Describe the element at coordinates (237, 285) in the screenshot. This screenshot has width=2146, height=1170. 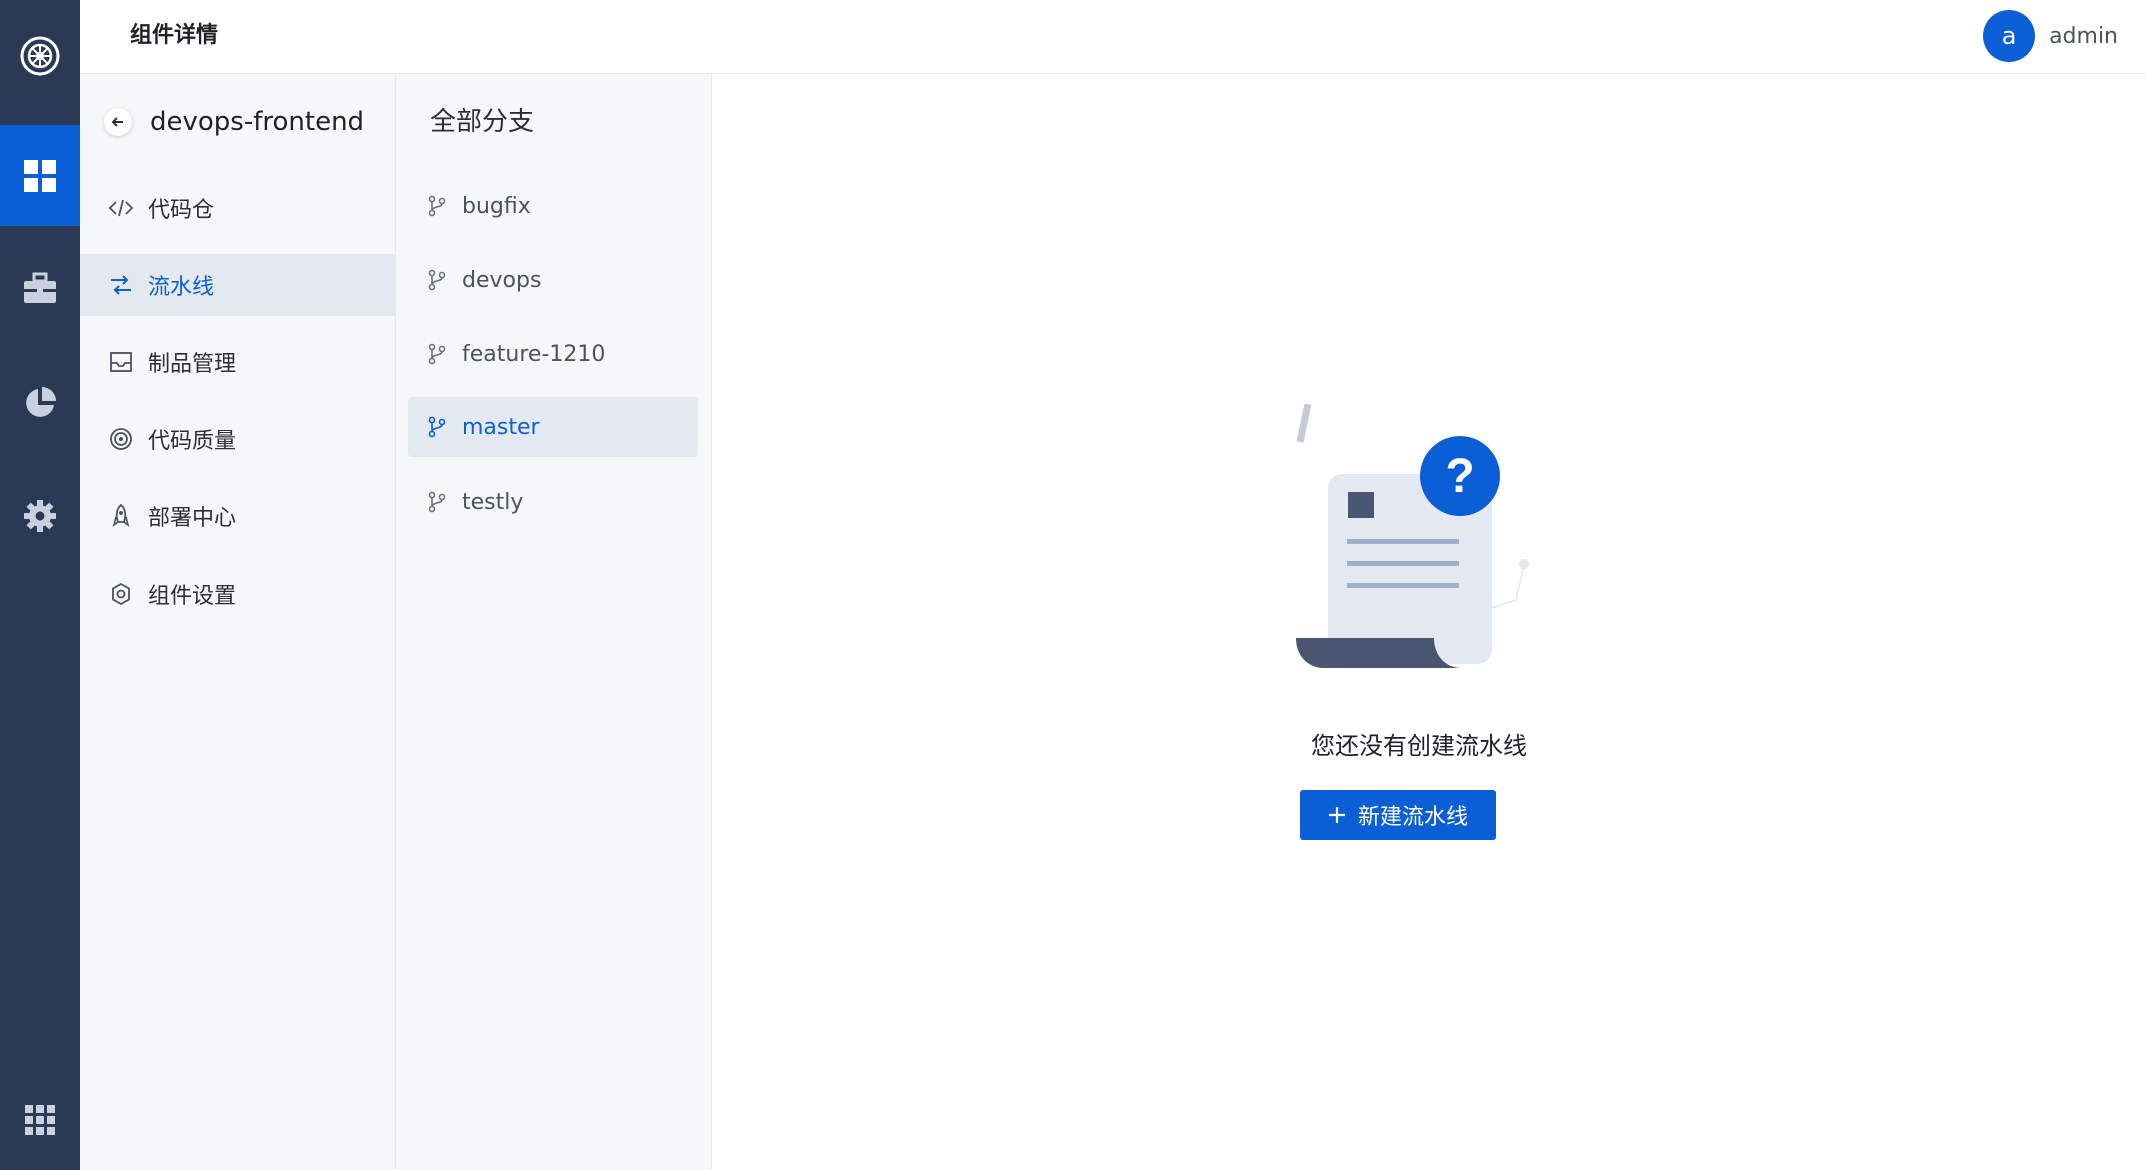
I see `menu-item-pipeline: 流水线` at that location.